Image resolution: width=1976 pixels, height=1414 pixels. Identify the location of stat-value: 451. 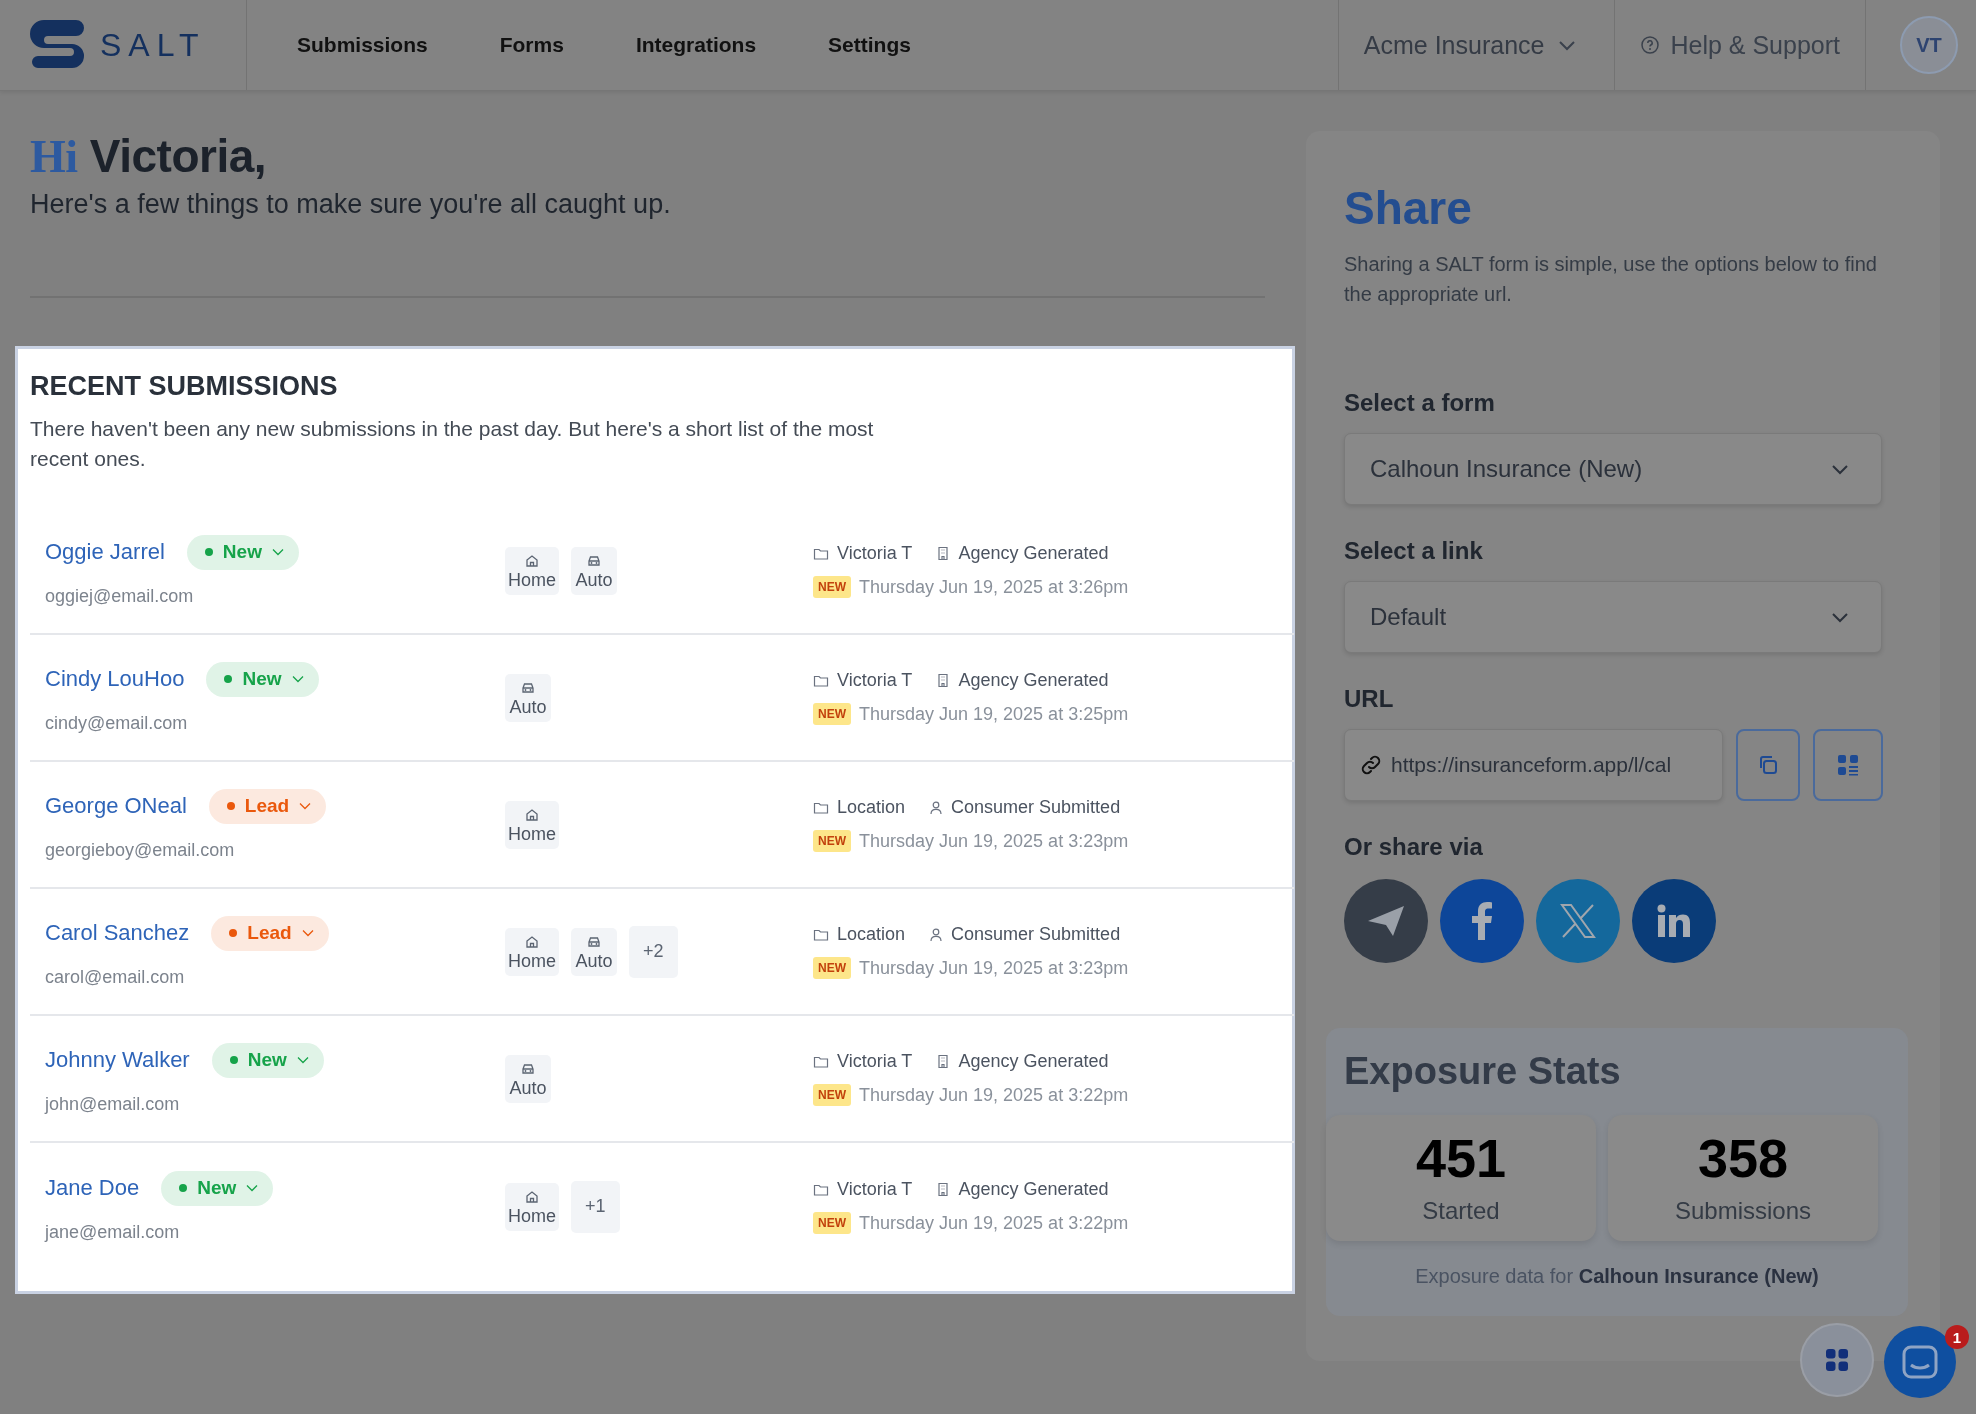
(1461, 1158).